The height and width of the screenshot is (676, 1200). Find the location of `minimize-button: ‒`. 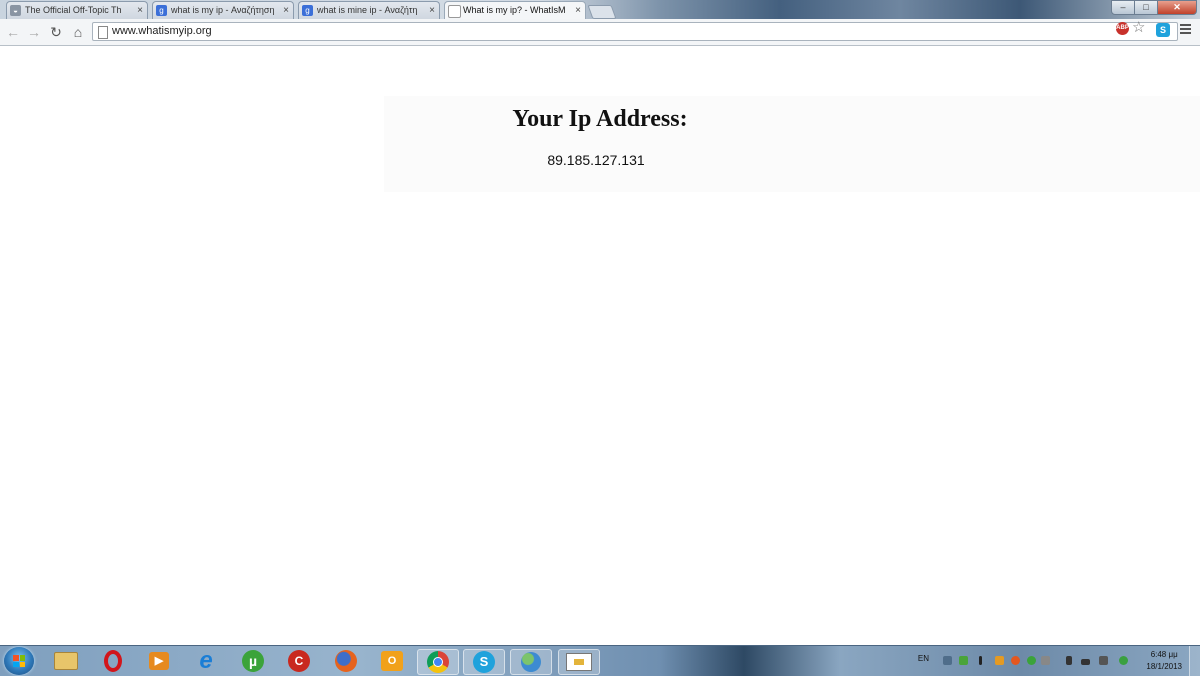

minimize-button: ‒ is located at coordinates (1123, 7).